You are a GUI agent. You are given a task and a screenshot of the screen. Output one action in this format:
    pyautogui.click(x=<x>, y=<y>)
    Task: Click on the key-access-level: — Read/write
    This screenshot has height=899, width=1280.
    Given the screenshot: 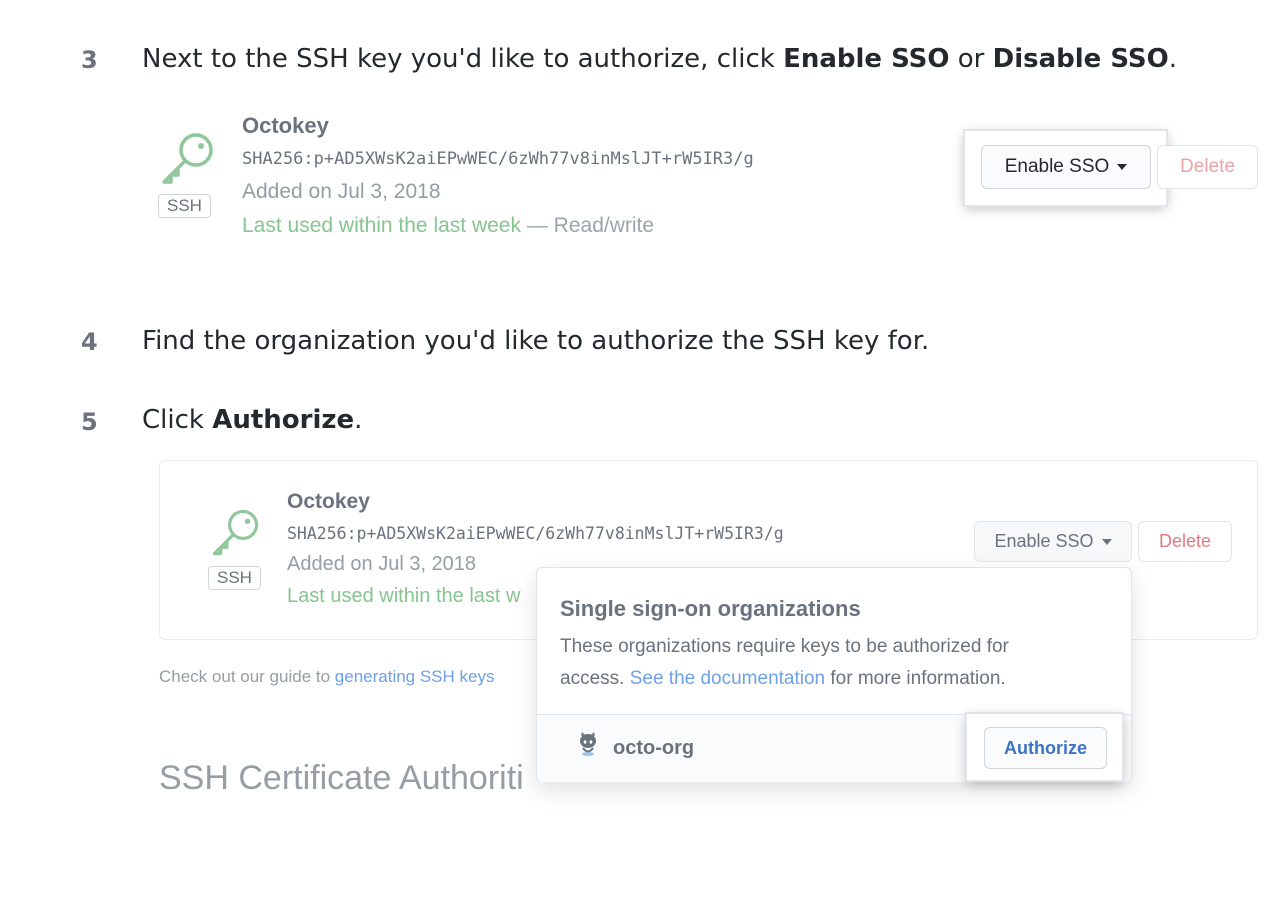 What is the action you would take?
    pyautogui.click(x=588, y=225)
    